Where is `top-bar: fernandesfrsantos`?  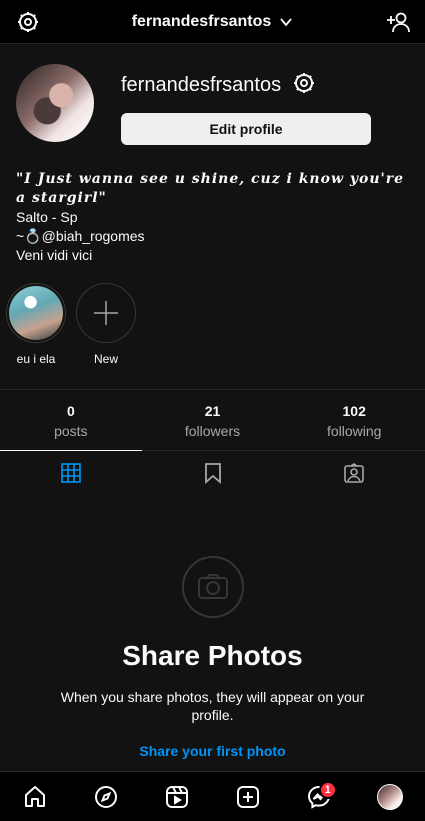
top-bar: fernandesfrsantos is located at coordinates (212, 22).